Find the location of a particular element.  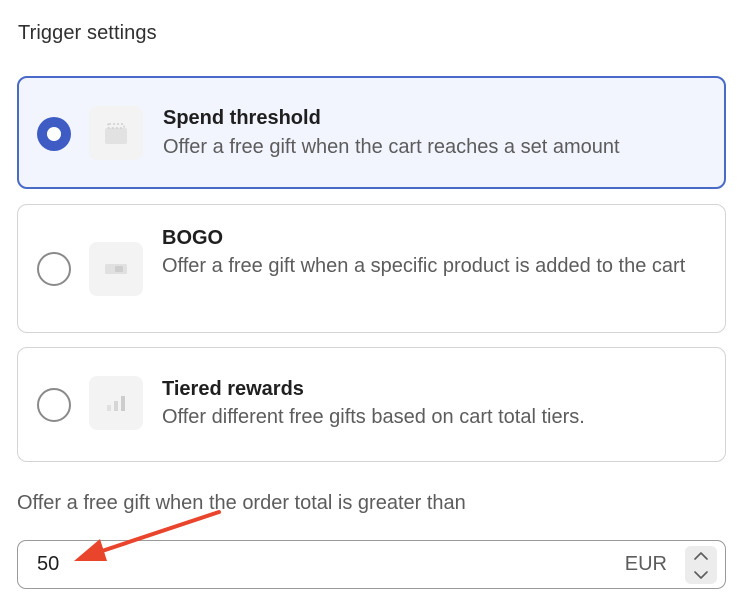

radio-bogo is located at coordinates (54, 269).